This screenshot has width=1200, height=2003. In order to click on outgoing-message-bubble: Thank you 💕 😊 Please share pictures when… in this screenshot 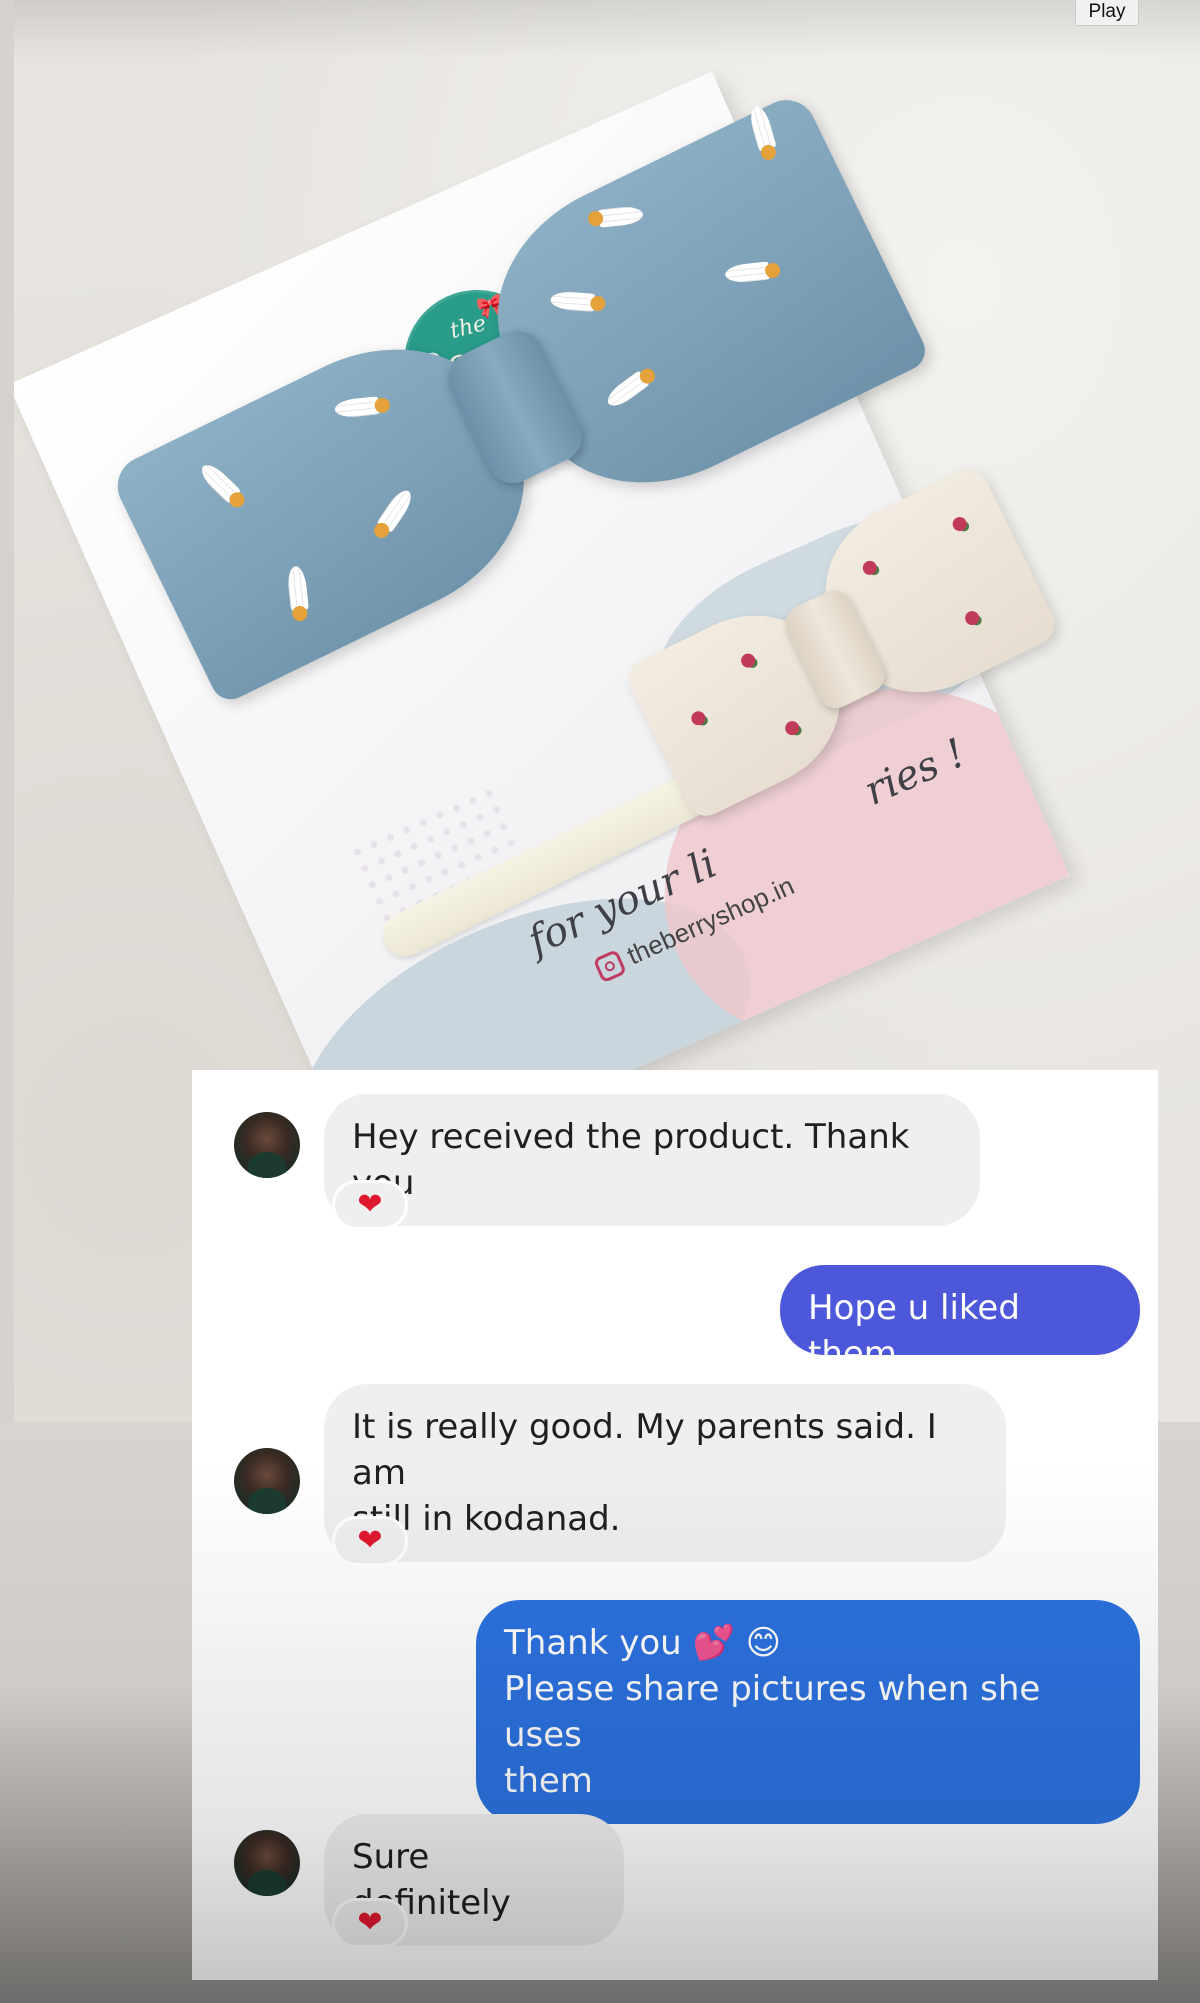, I will do `click(808, 1712)`.